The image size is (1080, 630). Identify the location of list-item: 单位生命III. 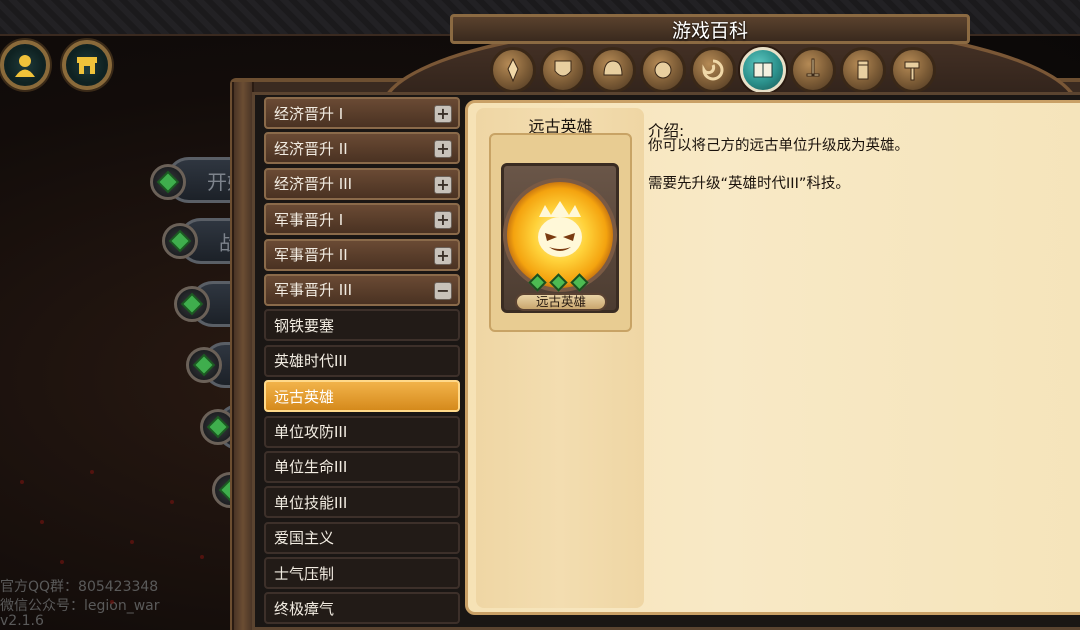
(362, 466).